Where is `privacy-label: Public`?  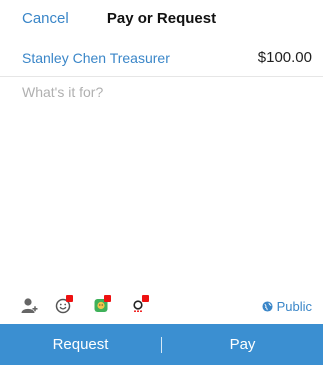
privacy-label: Public is located at coordinates (294, 306).